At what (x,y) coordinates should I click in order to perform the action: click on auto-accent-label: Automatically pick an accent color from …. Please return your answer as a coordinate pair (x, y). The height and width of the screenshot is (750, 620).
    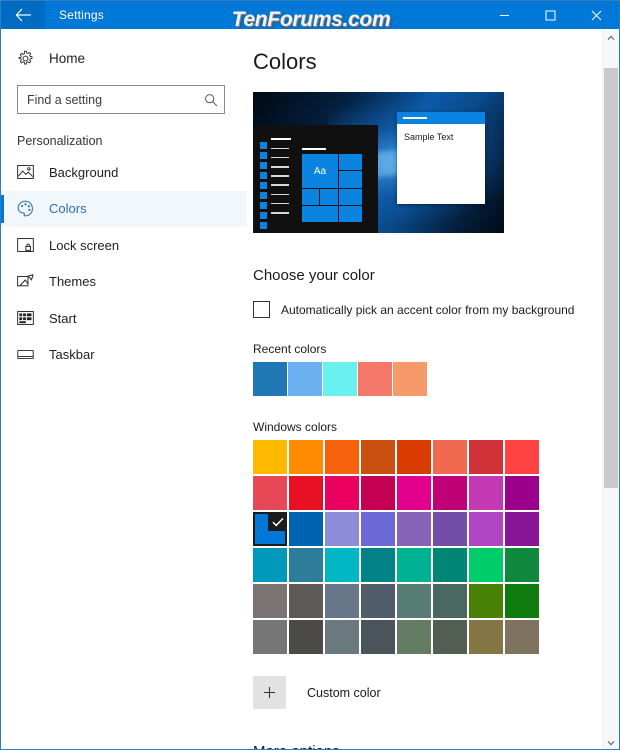
    Looking at the image, I should click on (428, 309).